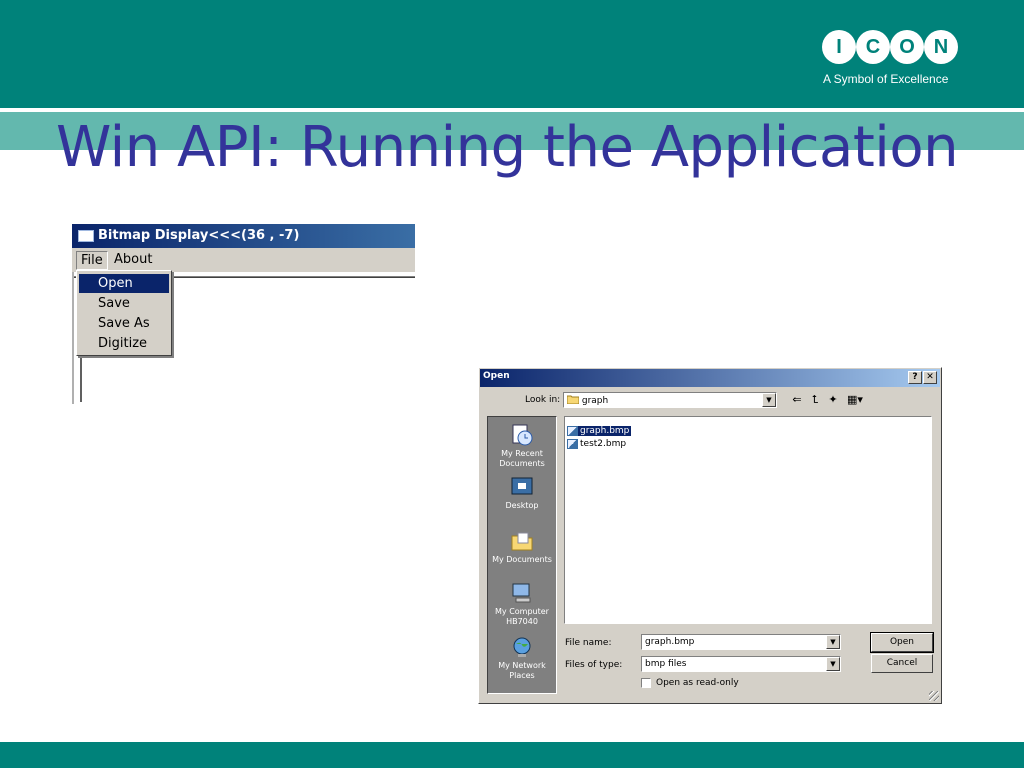  What do you see at coordinates (86, 236) in the screenshot?
I see `window-icon` at bounding box center [86, 236].